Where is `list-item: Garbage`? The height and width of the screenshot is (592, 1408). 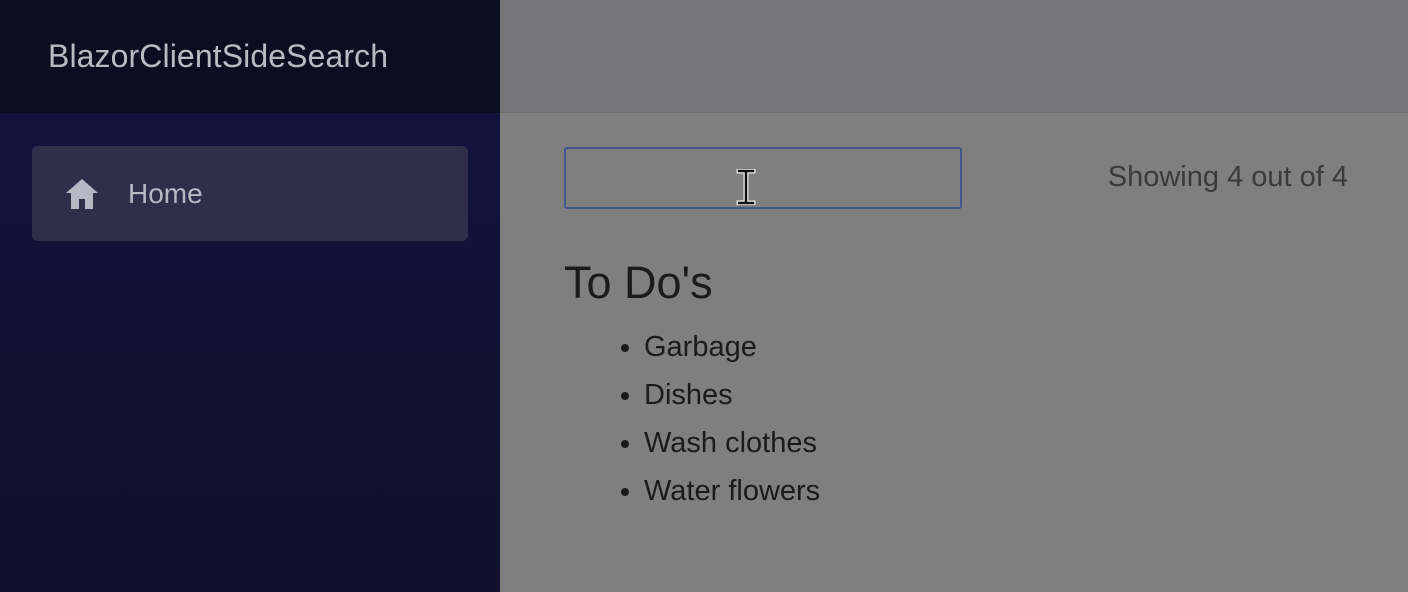 list-item: Garbage is located at coordinates (1026, 347).